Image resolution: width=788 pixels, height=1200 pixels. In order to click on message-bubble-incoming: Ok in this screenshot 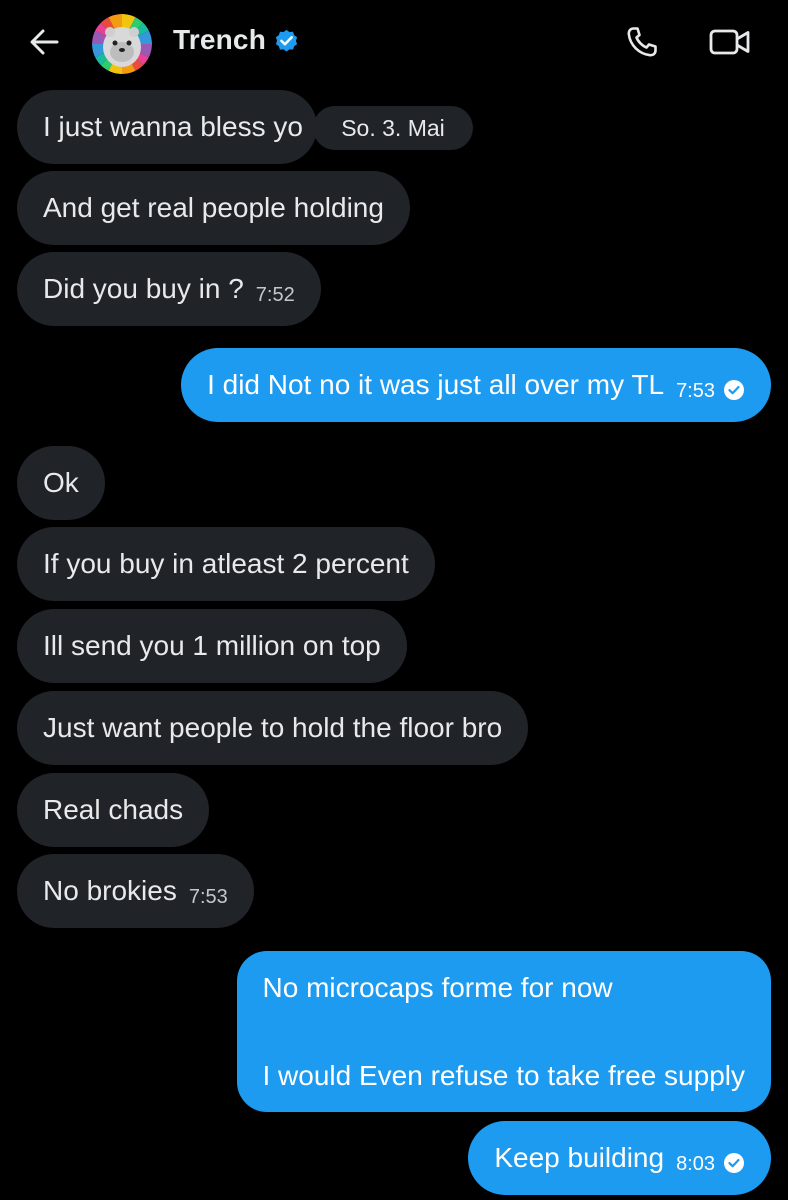, I will do `click(61, 483)`.